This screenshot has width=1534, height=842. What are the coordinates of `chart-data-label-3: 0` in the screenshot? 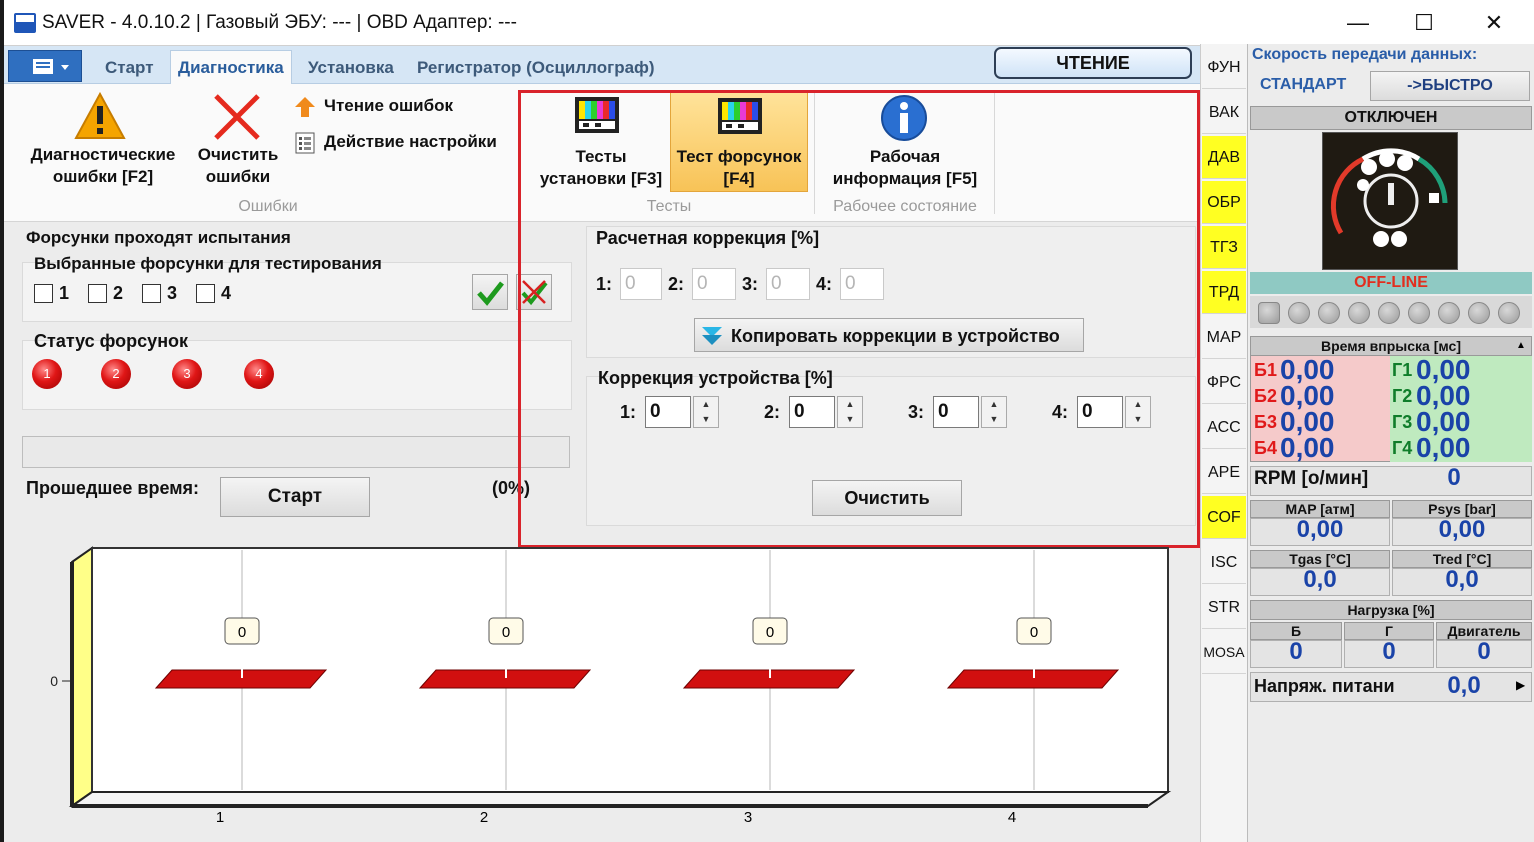 It's located at (770, 632).